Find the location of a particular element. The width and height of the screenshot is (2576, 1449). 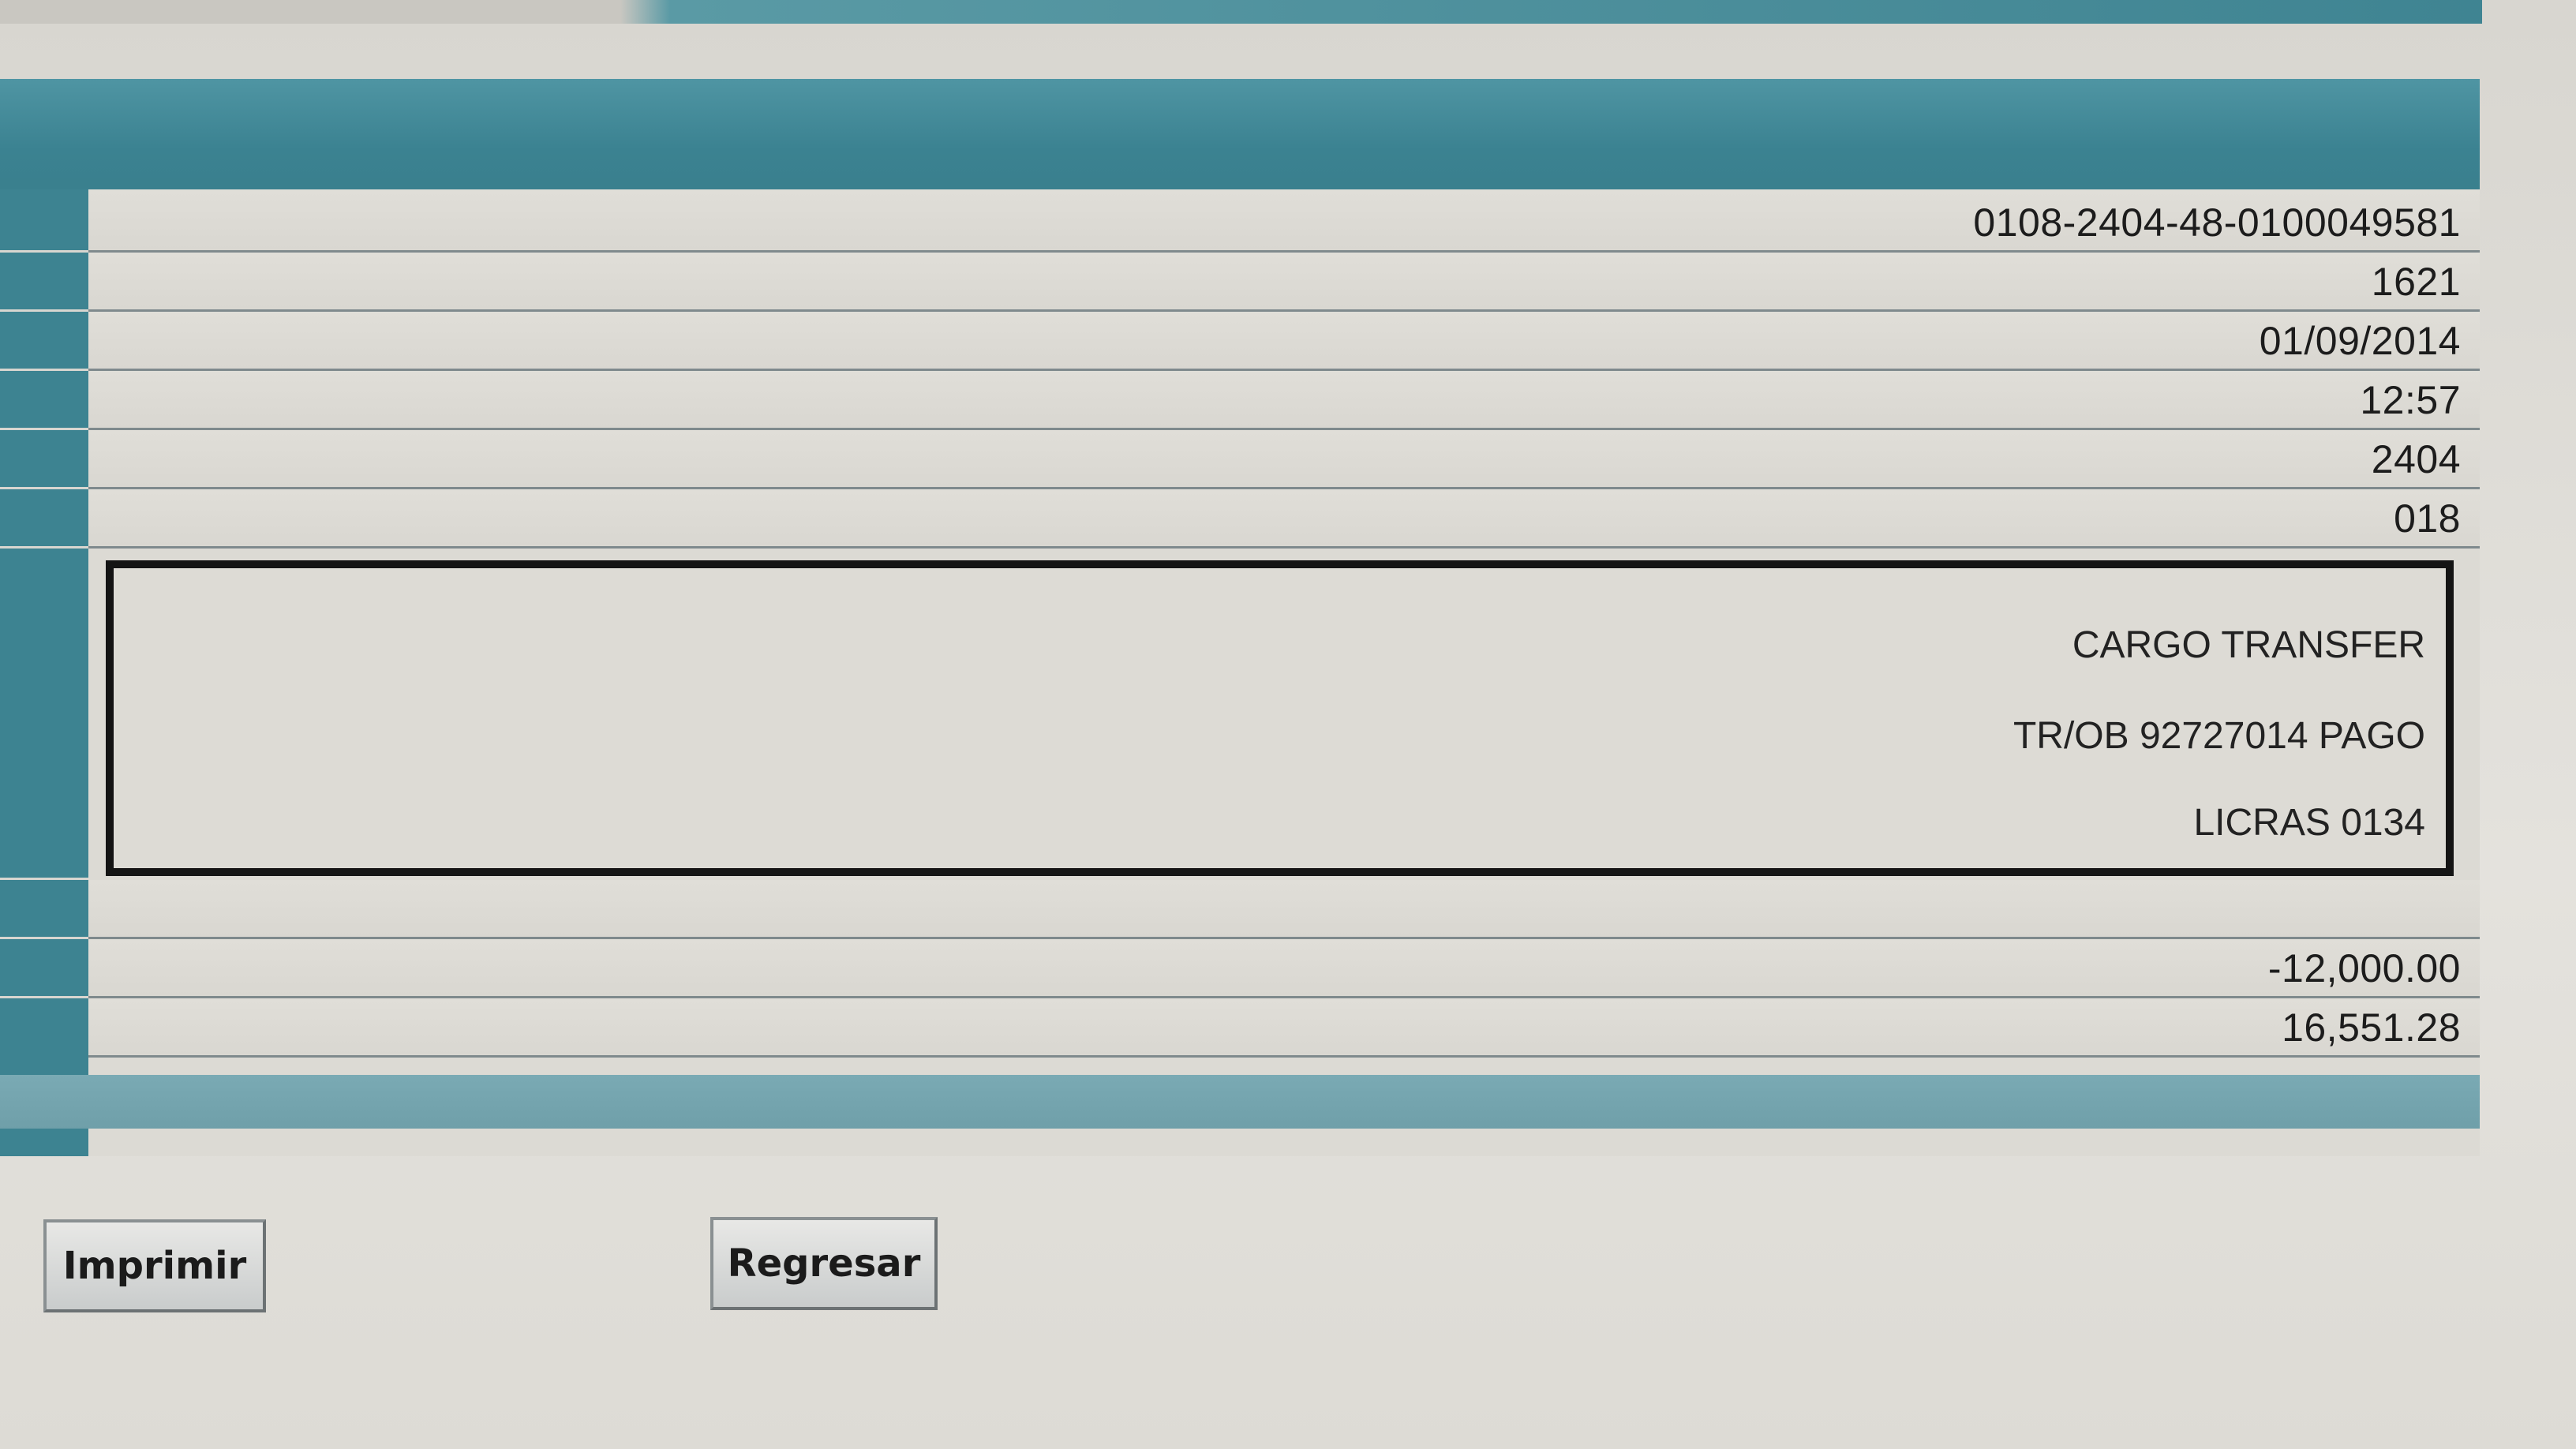

amount-row: -12,000.00 is located at coordinates (1284, 968).